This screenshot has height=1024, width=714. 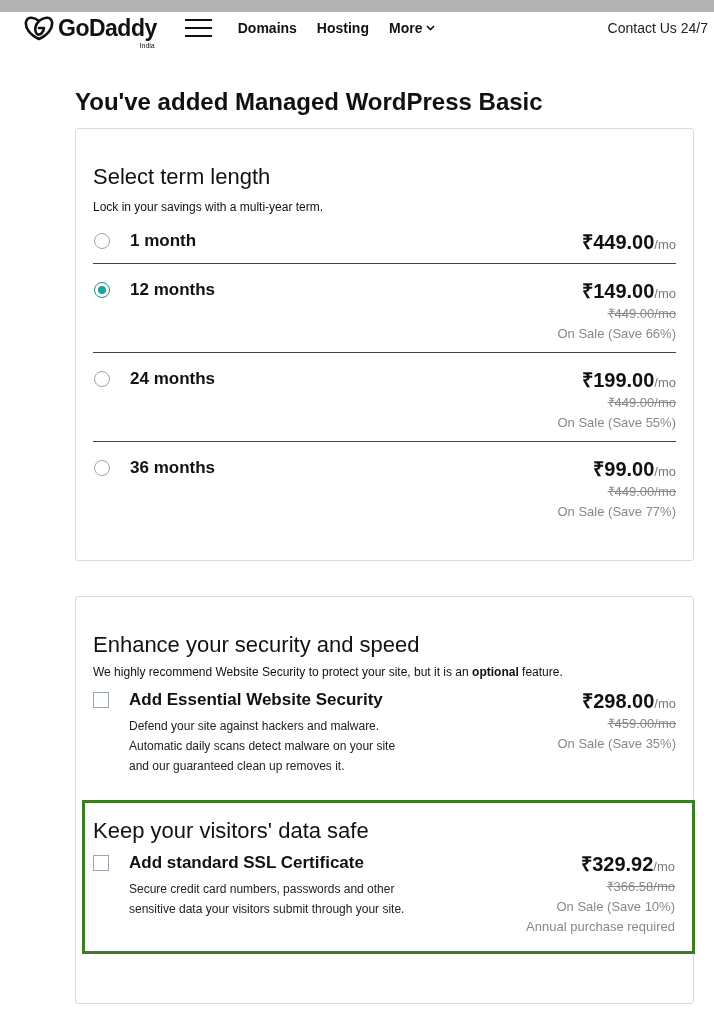 What do you see at coordinates (328, 672) in the screenshot?
I see `card-subtitle: We highly recommend Website Security to protect your site, but it is an optional feature.` at bounding box center [328, 672].